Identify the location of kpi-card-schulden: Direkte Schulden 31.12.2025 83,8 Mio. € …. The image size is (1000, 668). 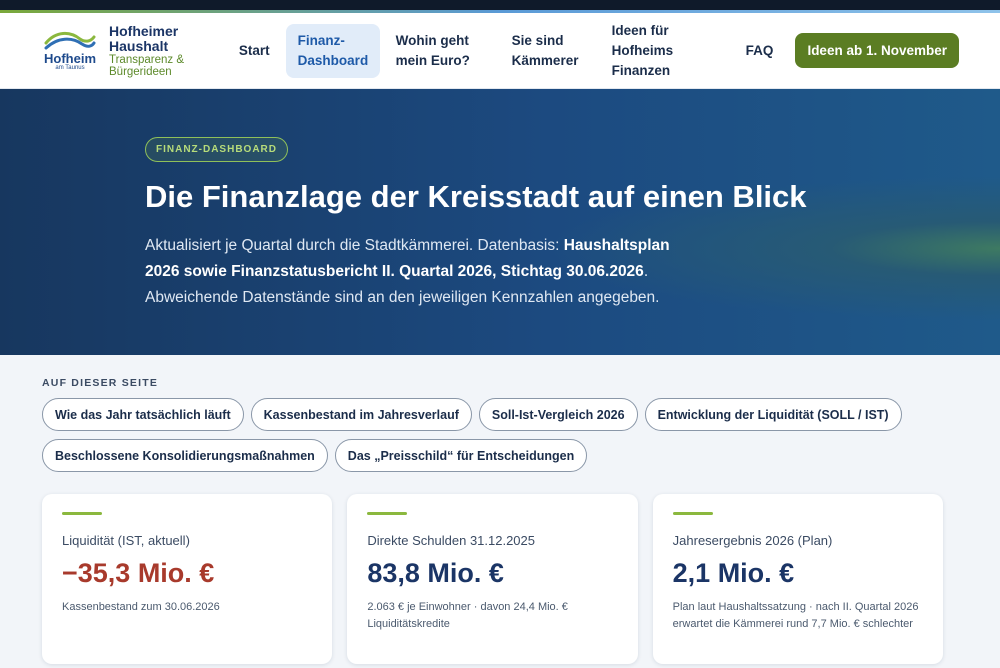
(492, 579).